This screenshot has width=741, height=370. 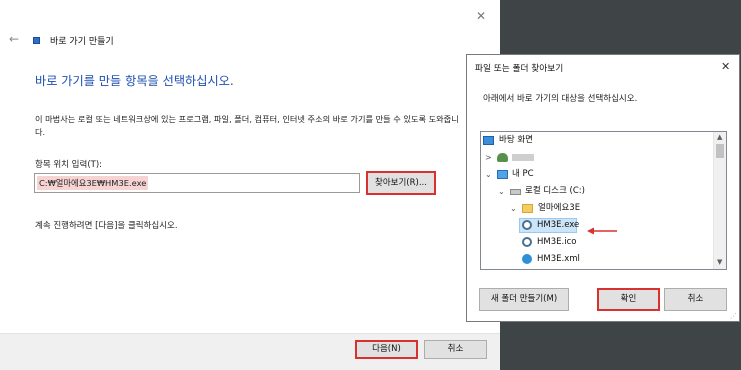 I want to click on next-button: 다음(N), so click(x=386, y=349).